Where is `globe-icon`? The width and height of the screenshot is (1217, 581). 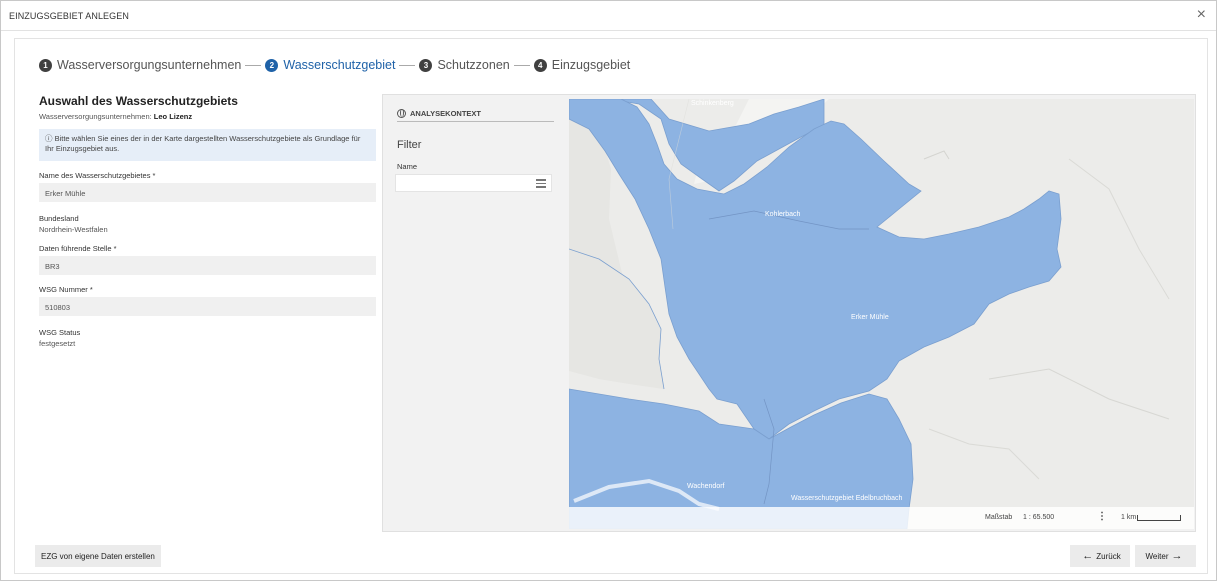 globe-icon is located at coordinates (401, 113).